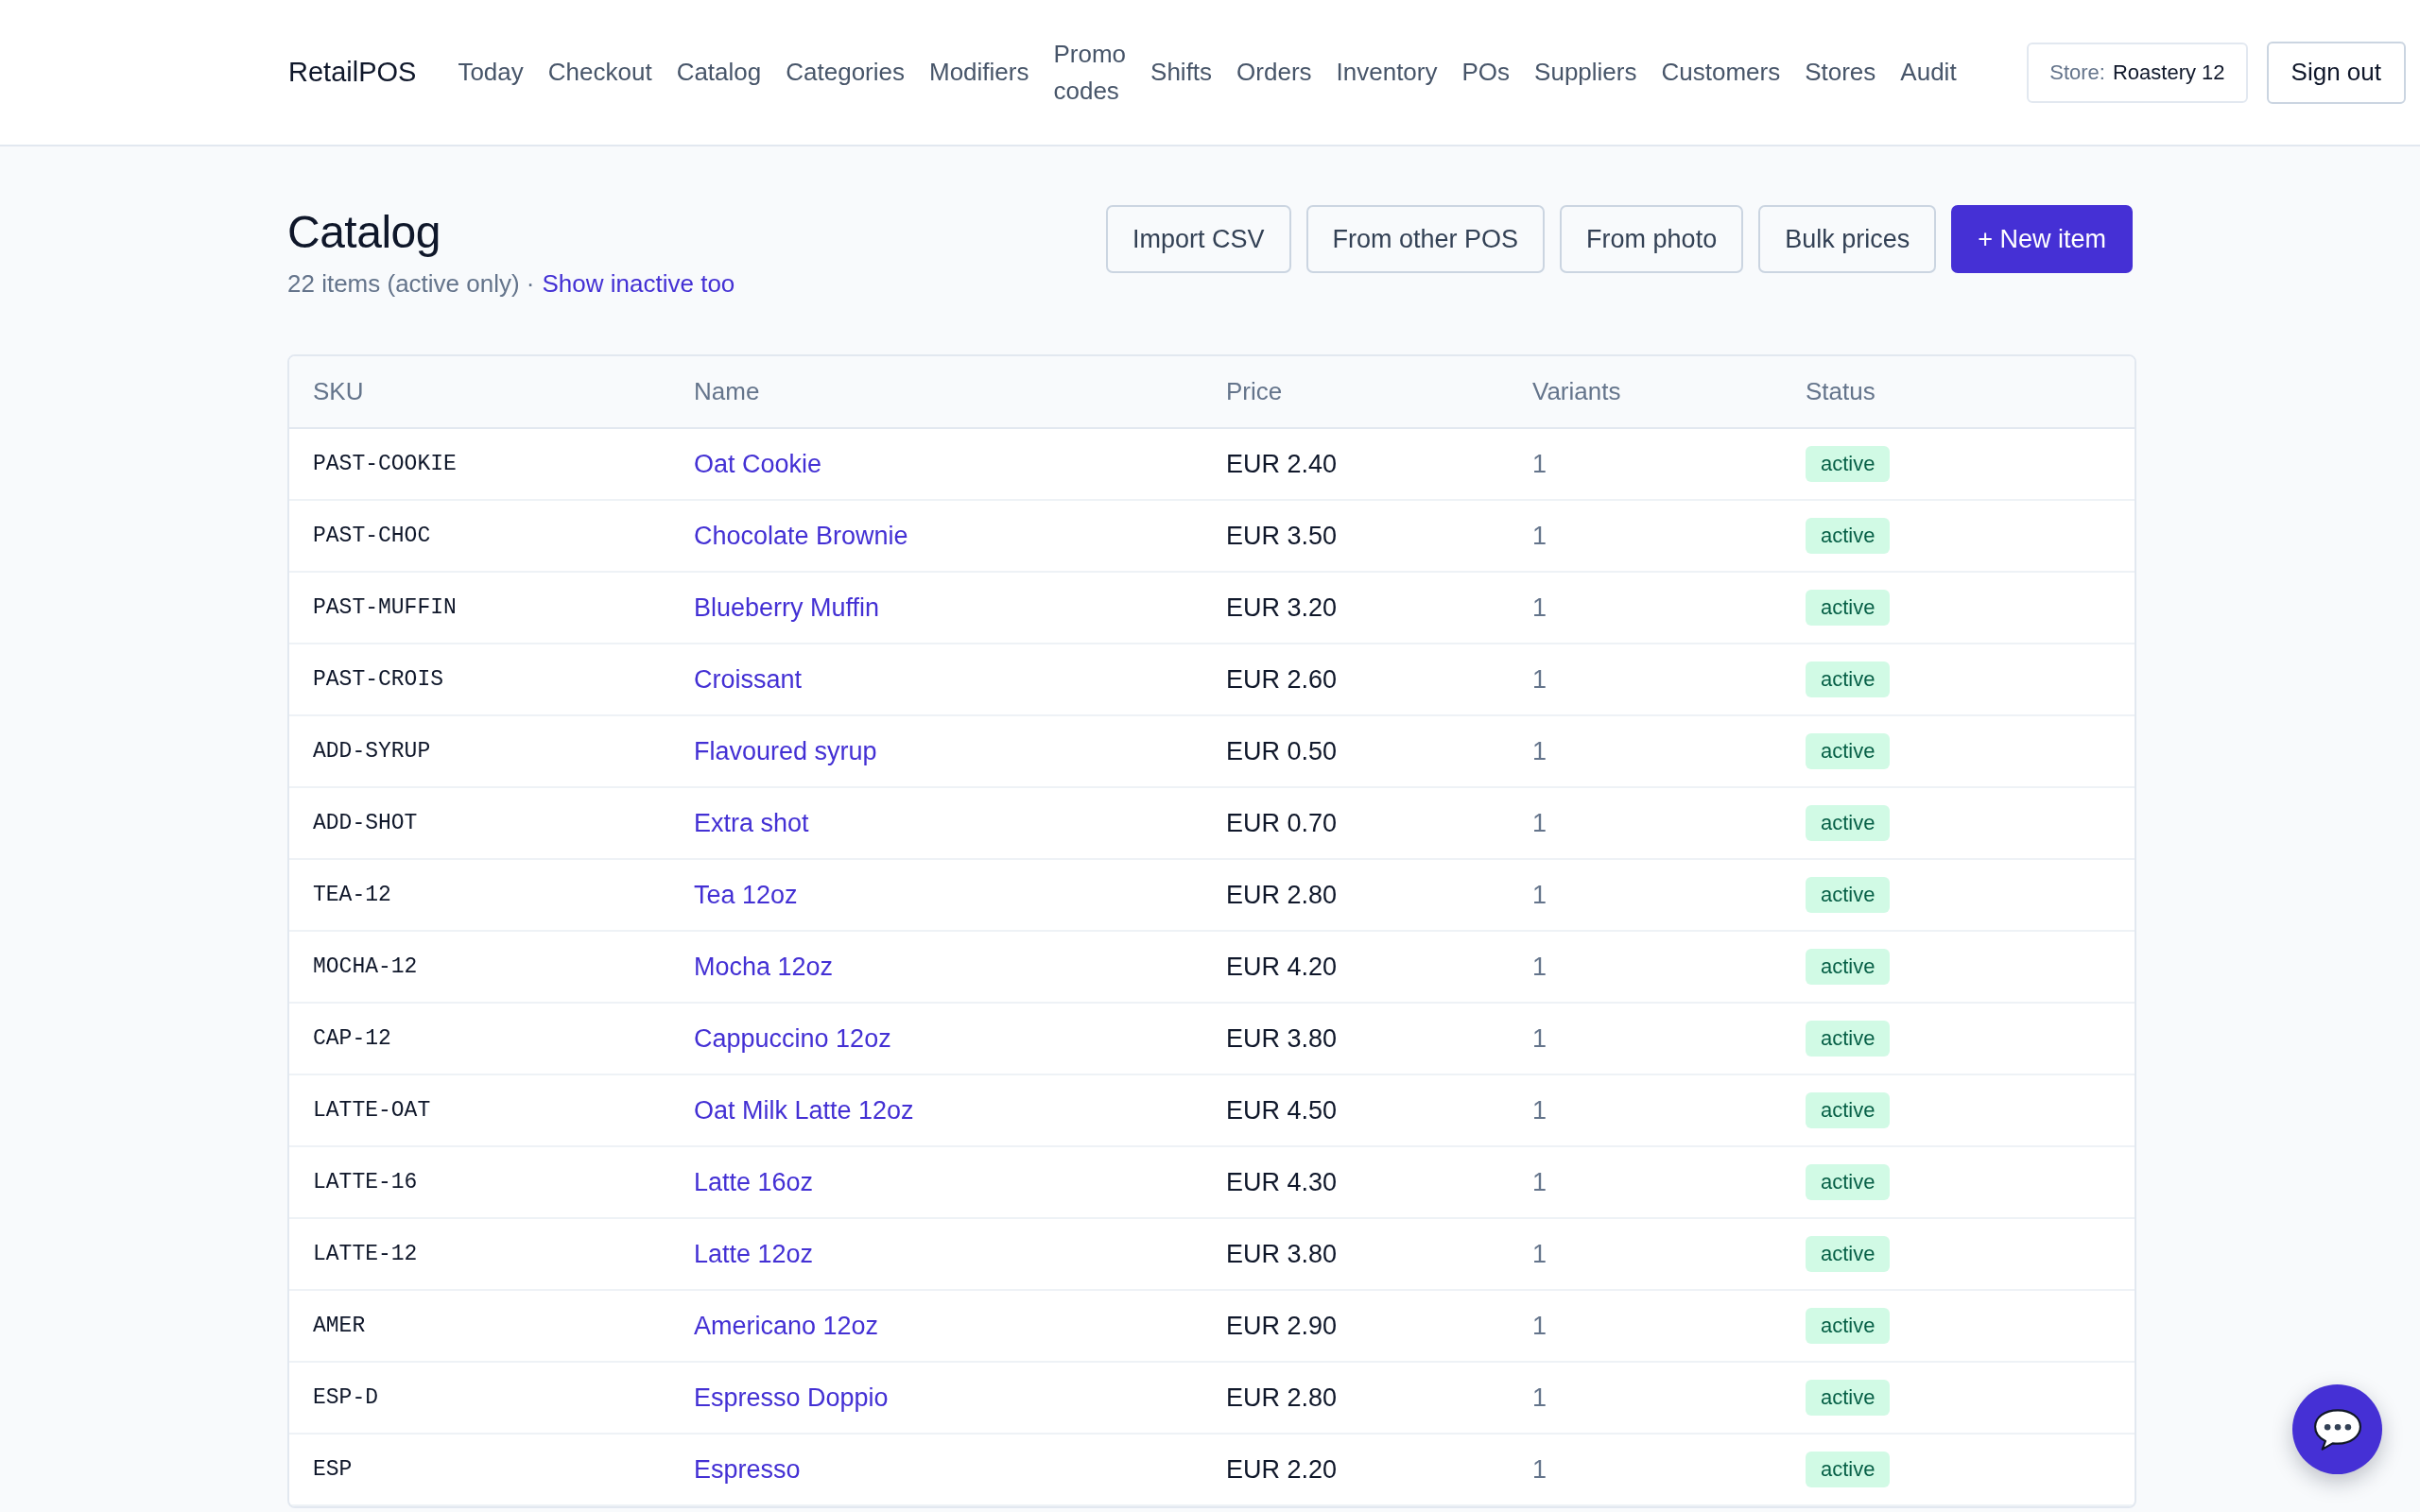 The image size is (2420, 1512). I want to click on nav-link: Audit, so click(1929, 72).